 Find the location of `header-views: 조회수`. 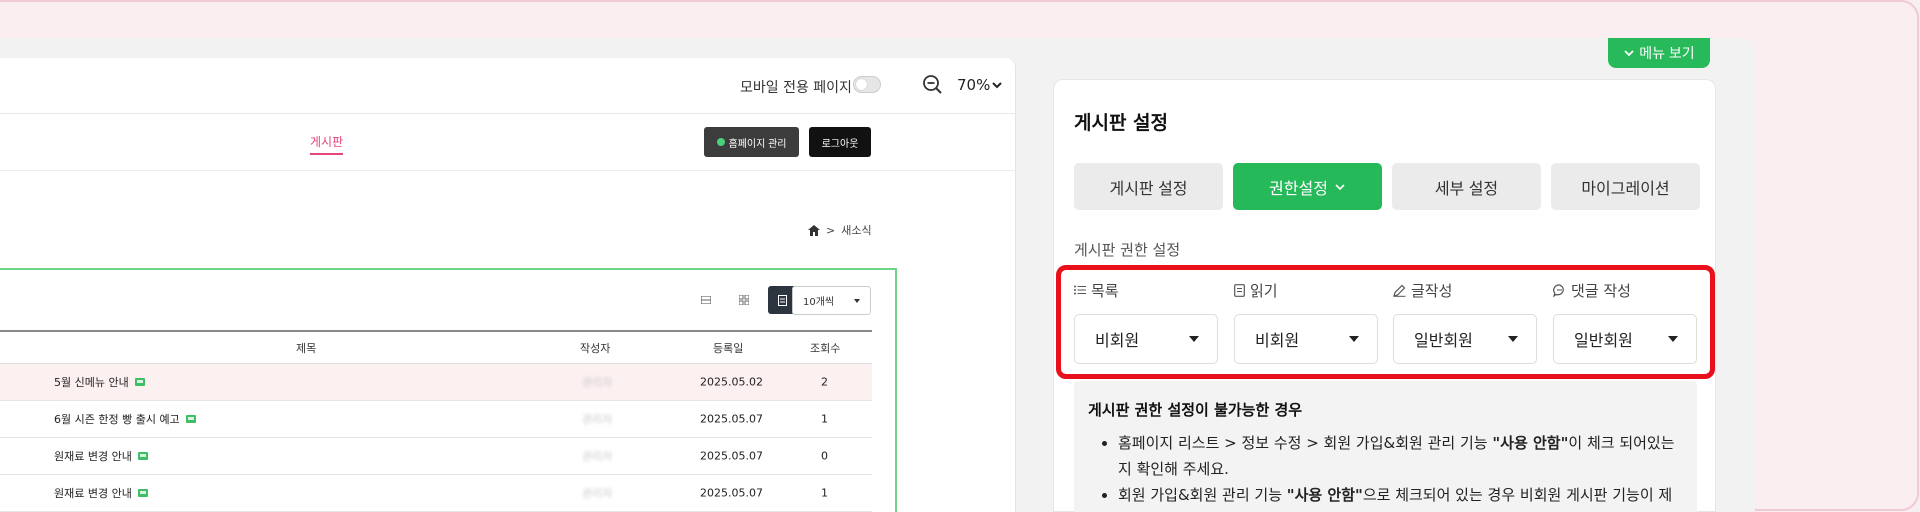

header-views: 조회수 is located at coordinates (825, 348).